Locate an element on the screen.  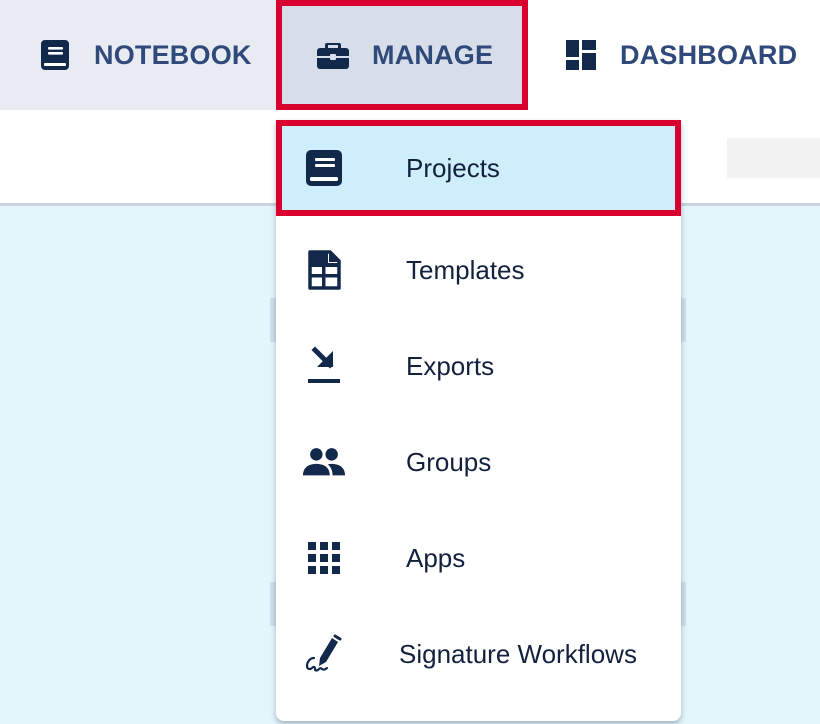
tab-notebook: NOTEBOOK is located at coordinates (138, 55).